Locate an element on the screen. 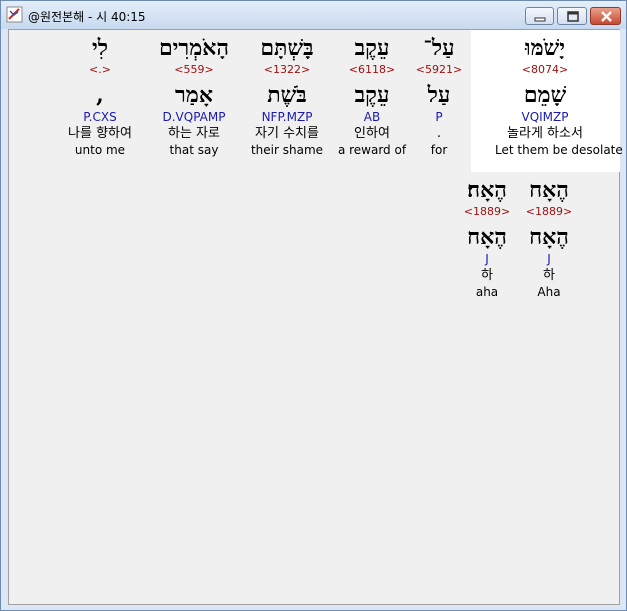 This screenshot has height=611, width=627. hebrew-lemma: עֵקֶב is located at coordinates (372, 95).